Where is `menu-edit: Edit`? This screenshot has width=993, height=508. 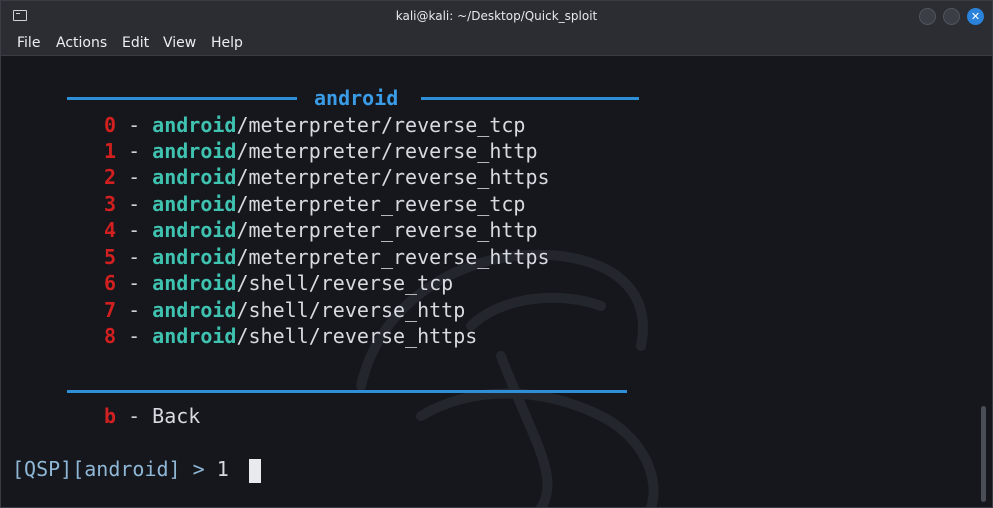 menu-edit: Edit is located at coordinates (135, 43).